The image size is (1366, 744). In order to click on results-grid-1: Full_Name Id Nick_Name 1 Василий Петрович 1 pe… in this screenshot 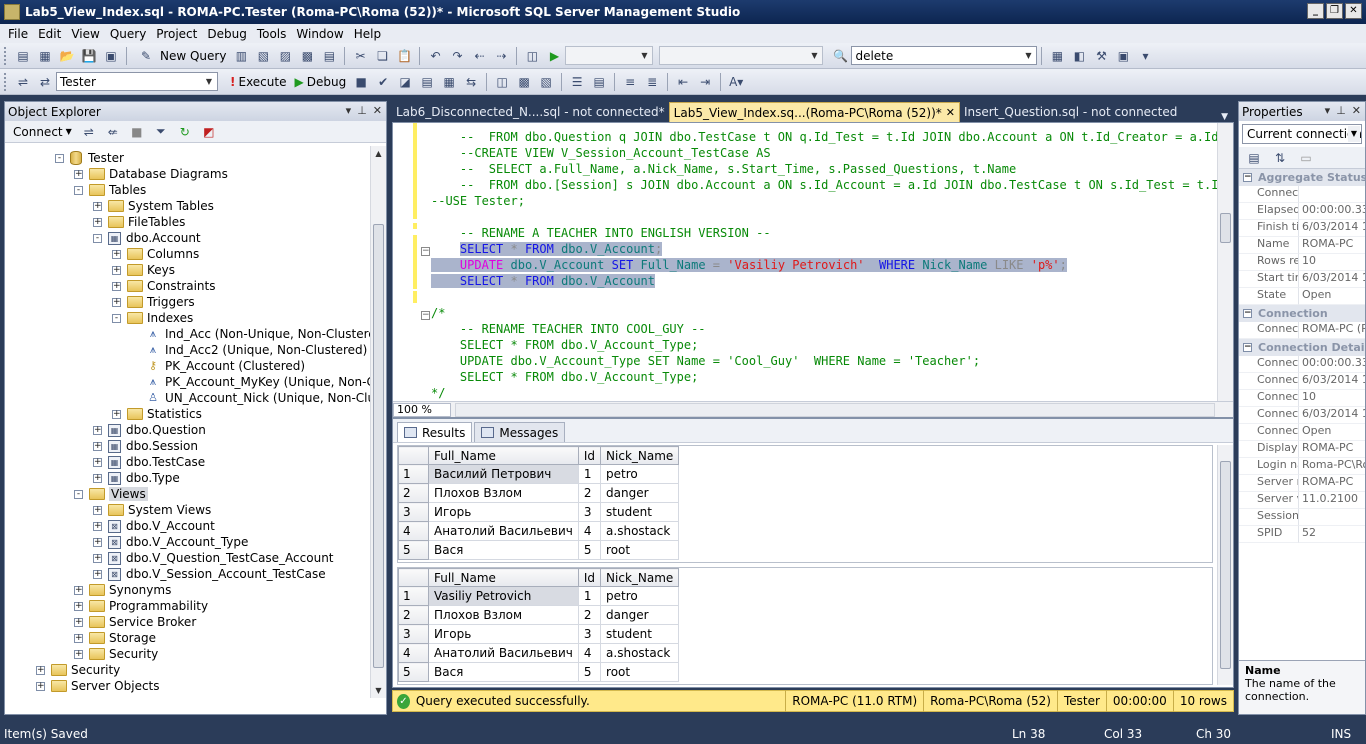, I will do `click(805, 504)`.